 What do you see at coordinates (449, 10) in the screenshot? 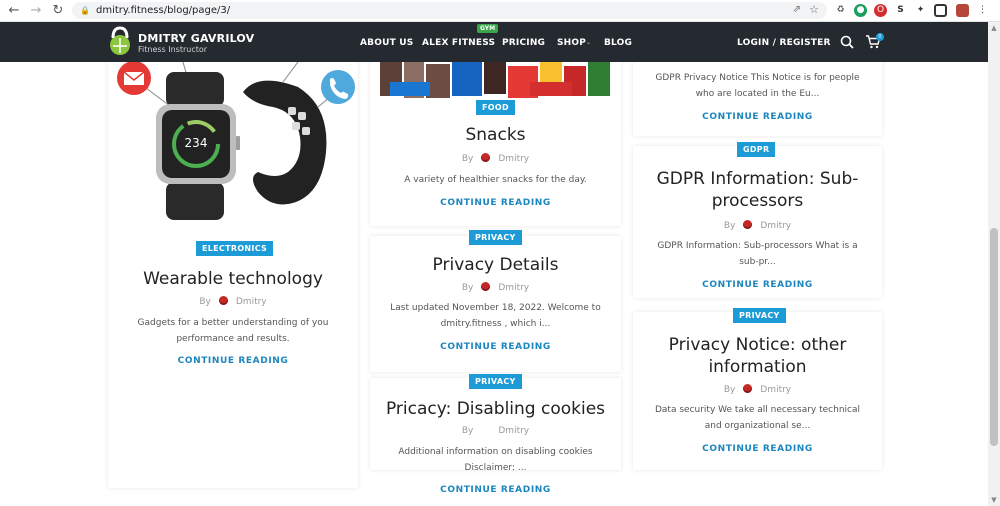
I see `address-bar: 🔒 dmitry.fitness/blog/page/3/ ⇗ ☆` at bounding box center [449, 10].